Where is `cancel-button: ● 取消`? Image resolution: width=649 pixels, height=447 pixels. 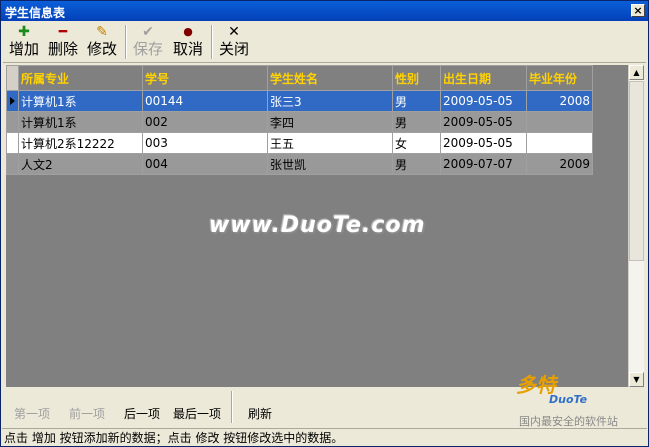
cancel-button: ● 取消 is located at coordinates (188, 42).